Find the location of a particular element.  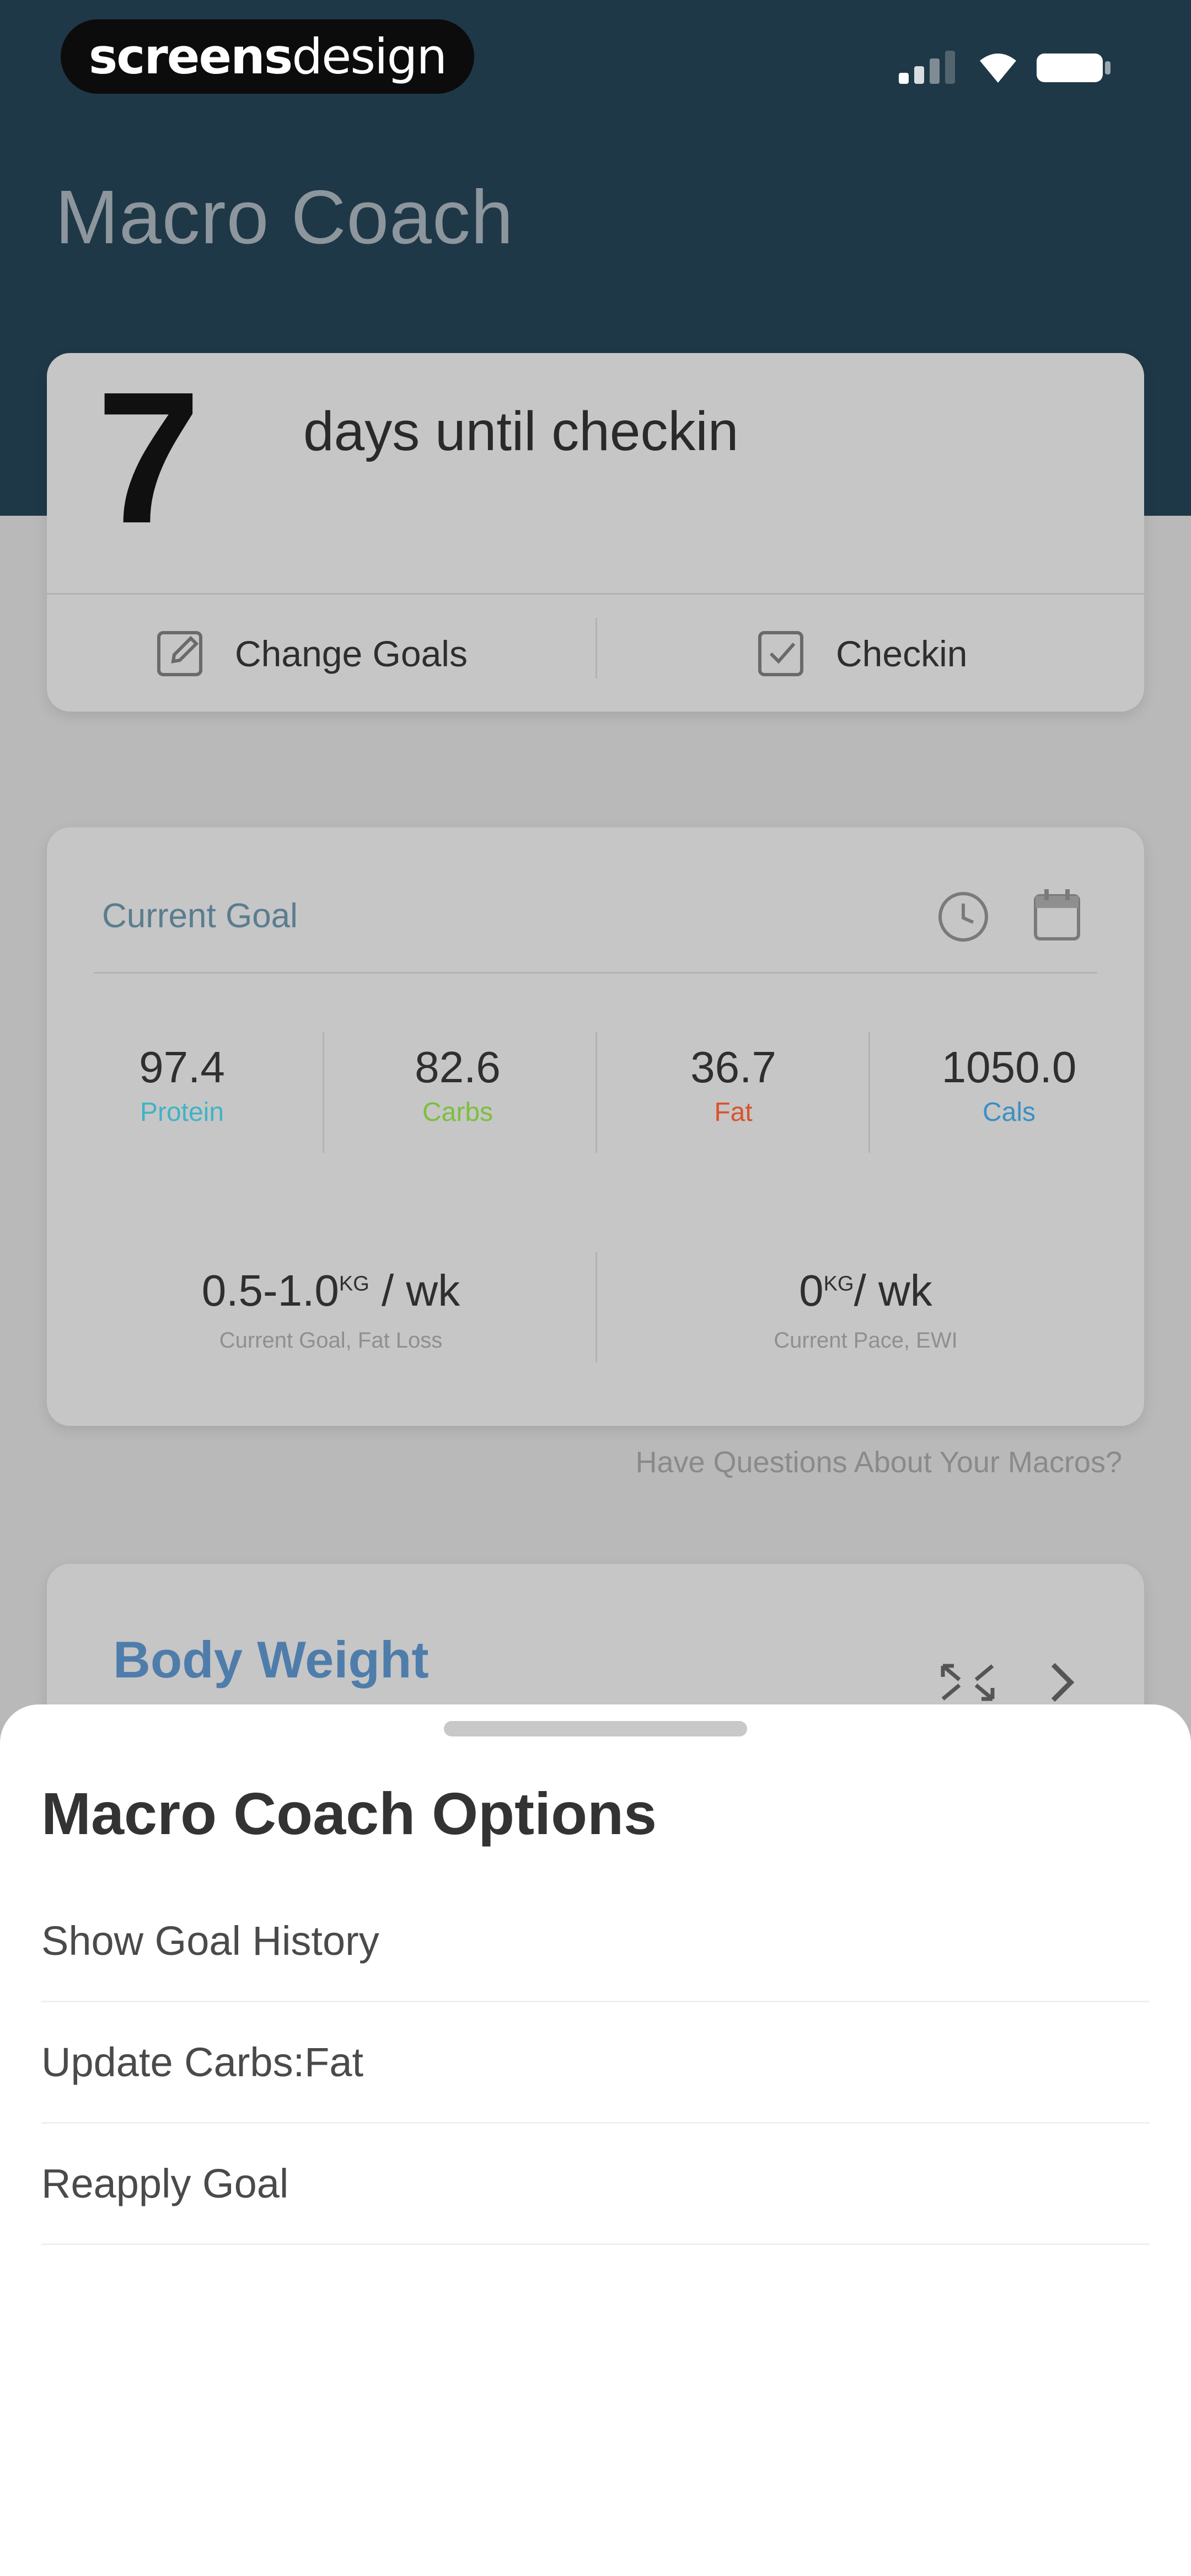

current-pace-value: 0KG/ wk is located at coordinates (865, 1290).